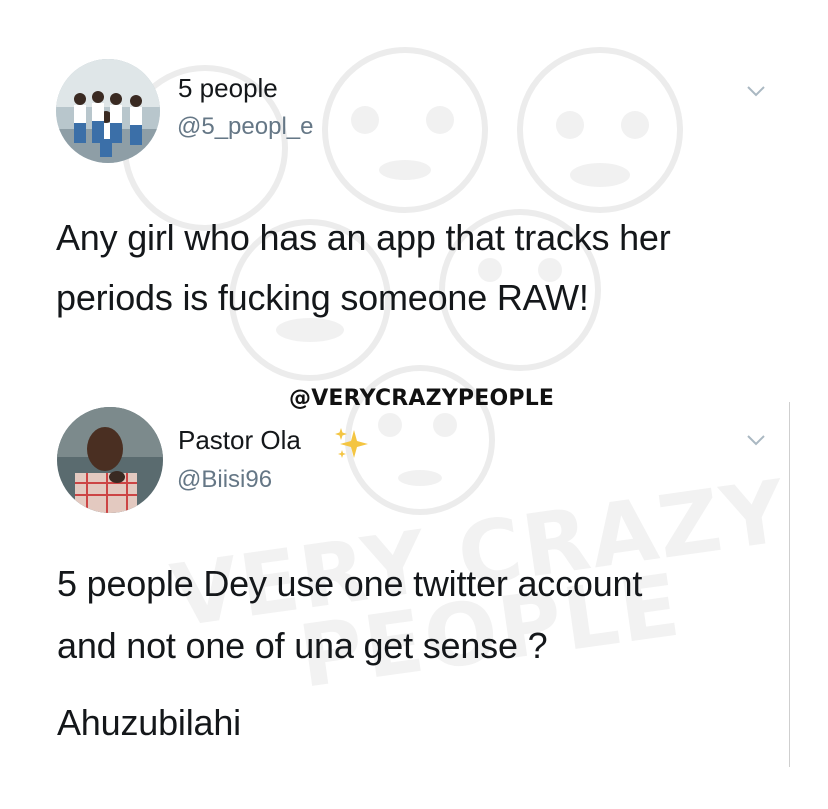 Image resolution: width=828 pixels, height=809 pixels. Describe the element at coordinates (351, 443) in the screenshot. I see `sparkles-icon` at that location.